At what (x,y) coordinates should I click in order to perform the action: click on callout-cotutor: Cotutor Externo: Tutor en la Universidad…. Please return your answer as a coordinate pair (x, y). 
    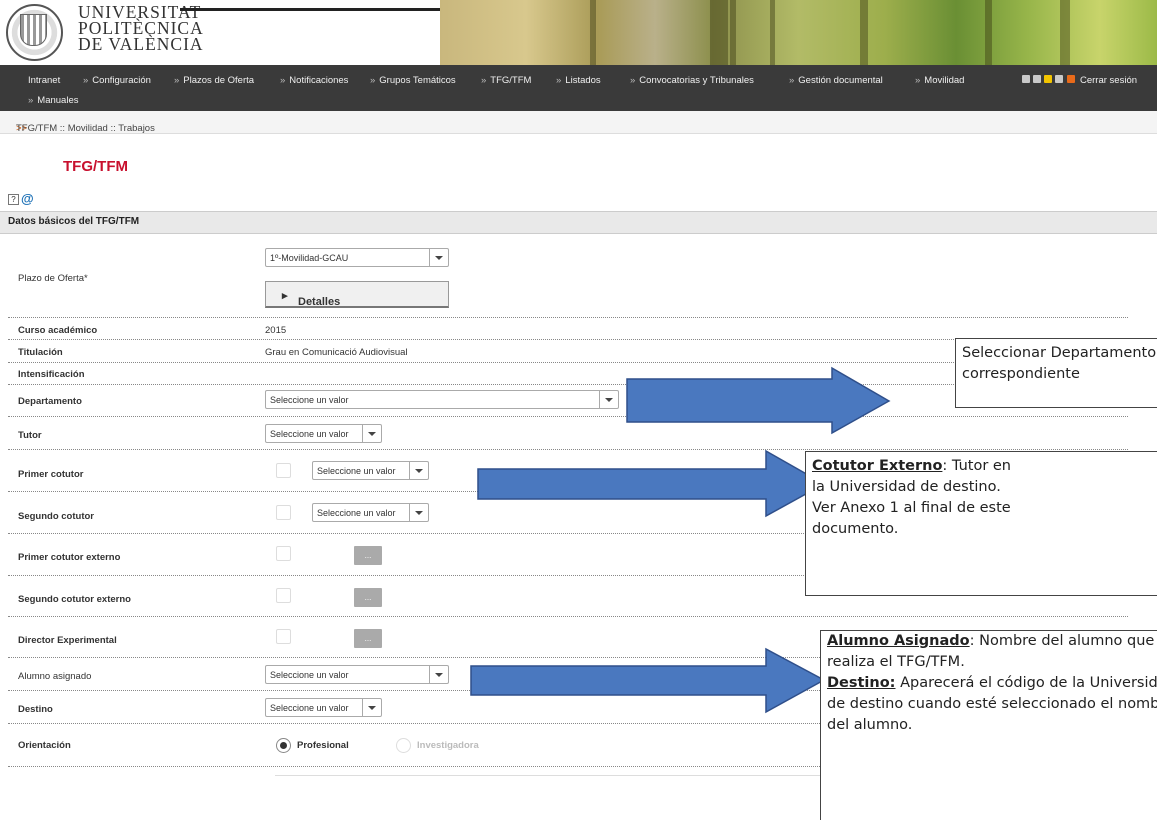
    Looking at the image, I should click on (981, 523).